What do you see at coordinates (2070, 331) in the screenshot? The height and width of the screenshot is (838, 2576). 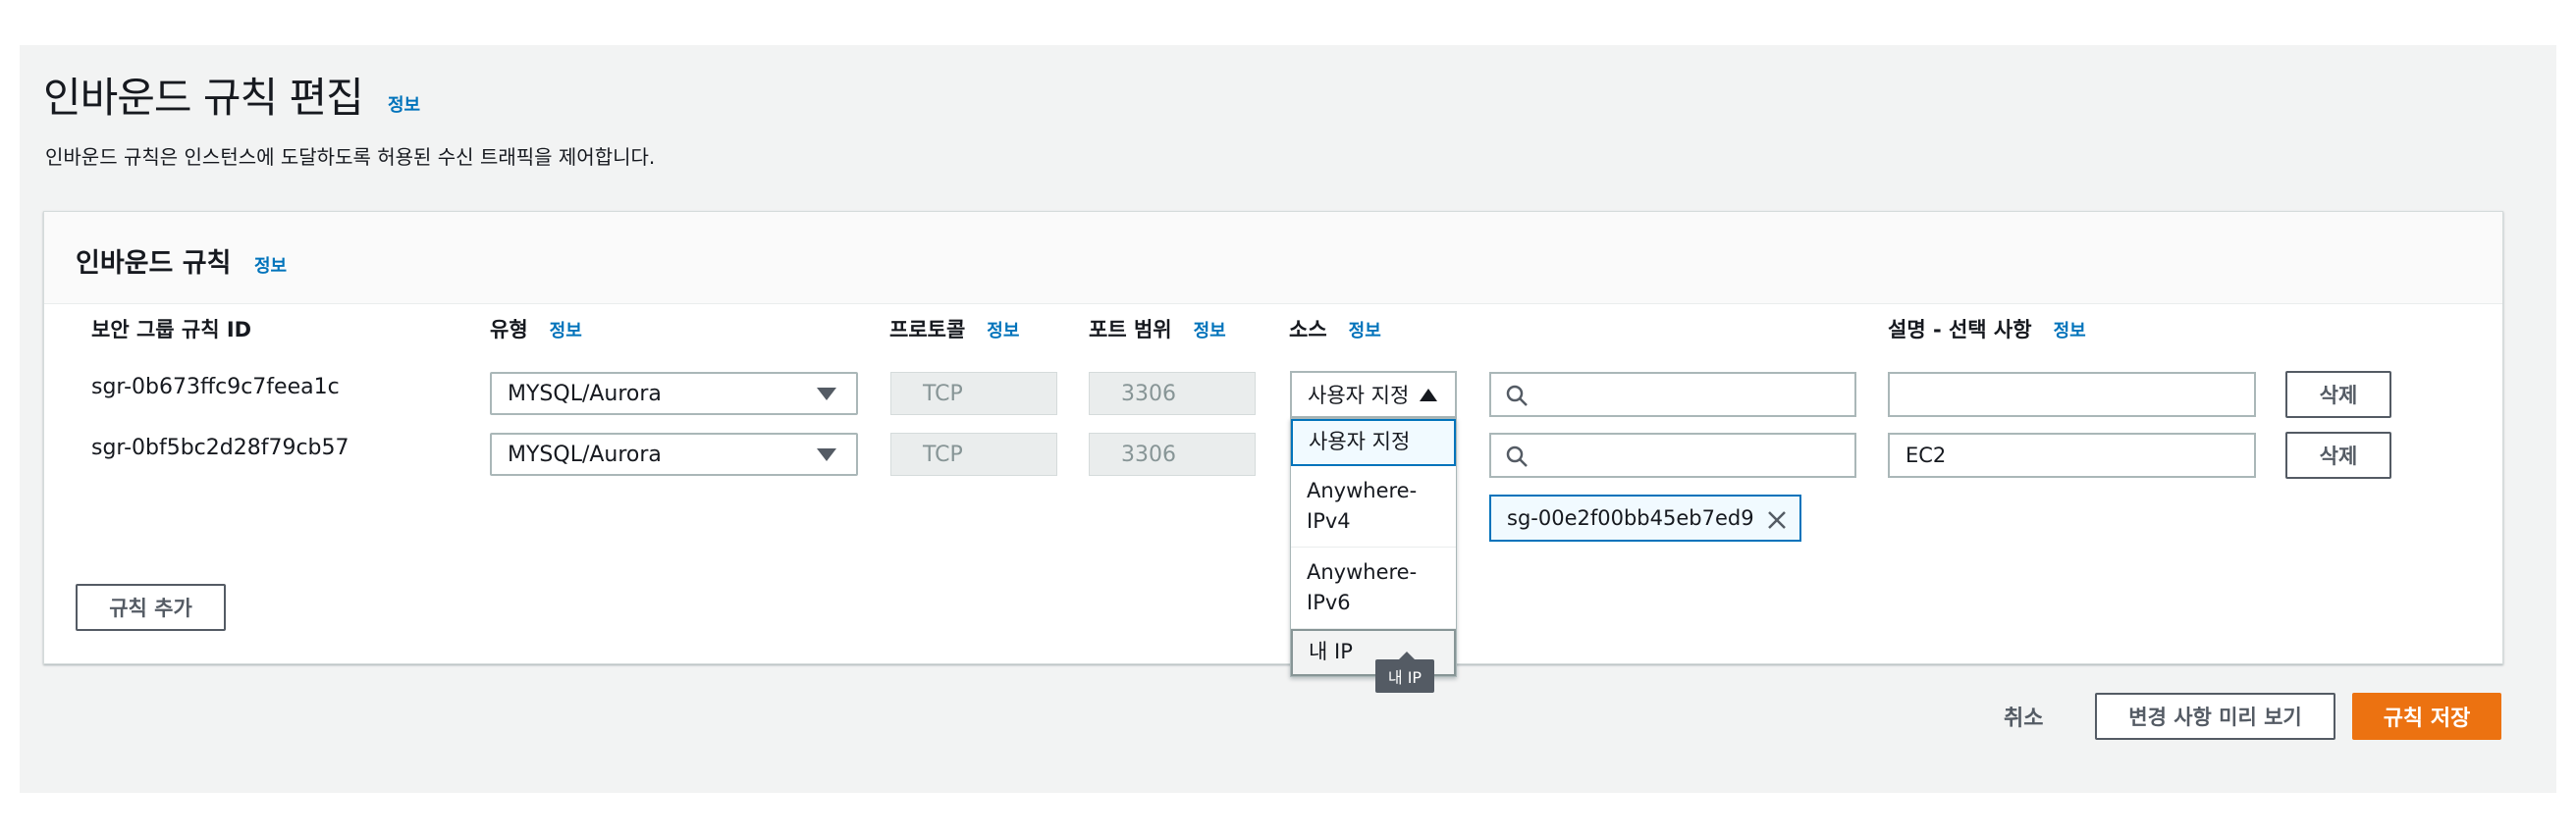 I see `description-info-link: 정보` at bounding box center [2070, 331].